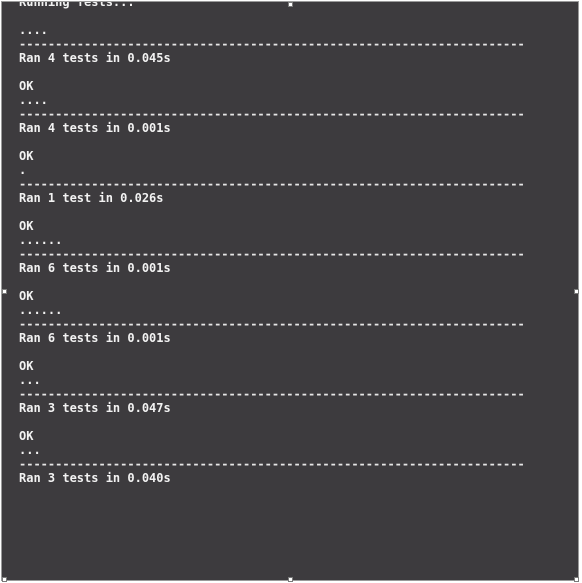  I want to click on test-summary-line: Ran 4 tests in 0.001s, so click(95, 128).